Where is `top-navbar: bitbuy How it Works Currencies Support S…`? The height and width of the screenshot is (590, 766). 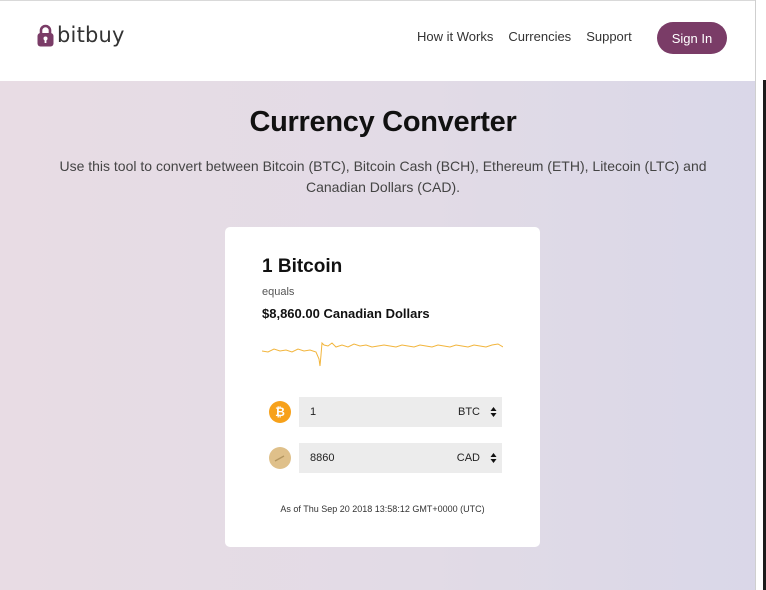 top-navbar: bitbuy How it Works Currencies Support S… is located at coordinates (377, 40).